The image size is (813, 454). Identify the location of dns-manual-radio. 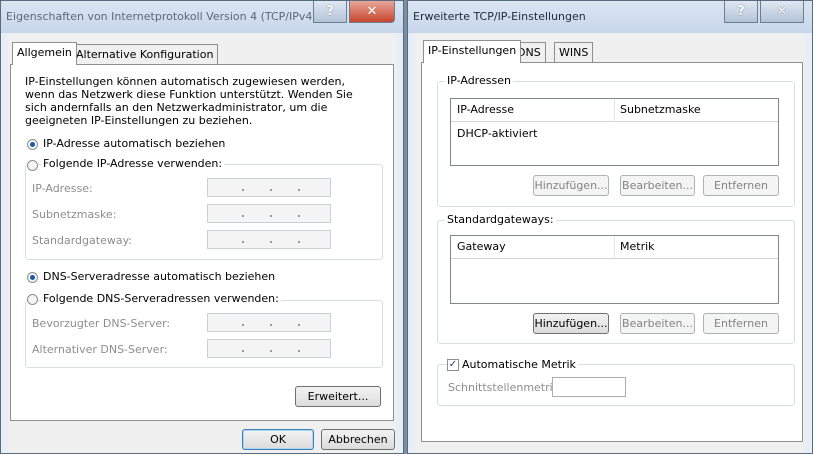
(32, 299).